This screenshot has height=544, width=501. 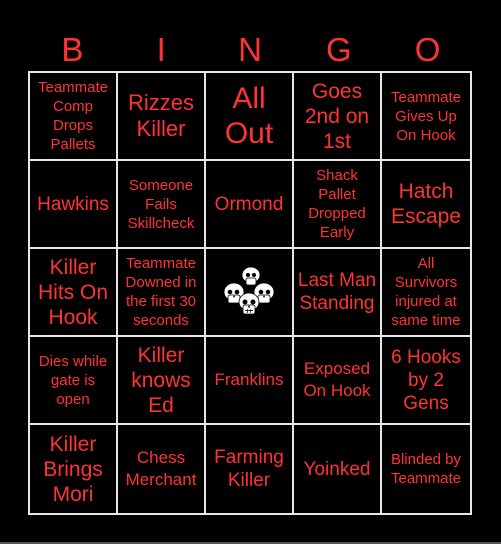 I want to click on cell-label: Killer Brings Mori, so click(x=73, y=469).